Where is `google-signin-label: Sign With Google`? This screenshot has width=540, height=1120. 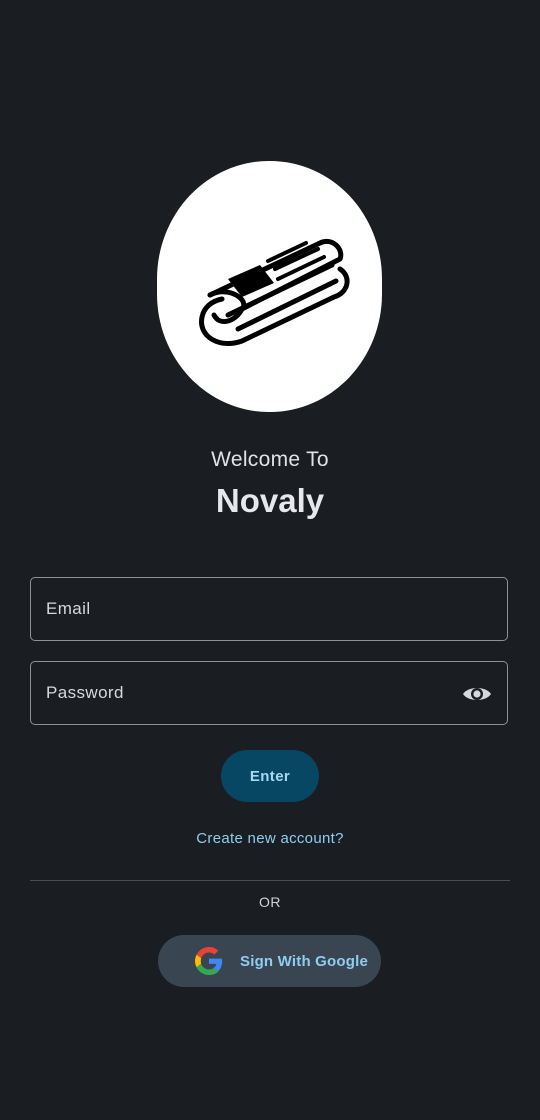
google-signin-label: Sign With Google is located at coordinates (304, 961).